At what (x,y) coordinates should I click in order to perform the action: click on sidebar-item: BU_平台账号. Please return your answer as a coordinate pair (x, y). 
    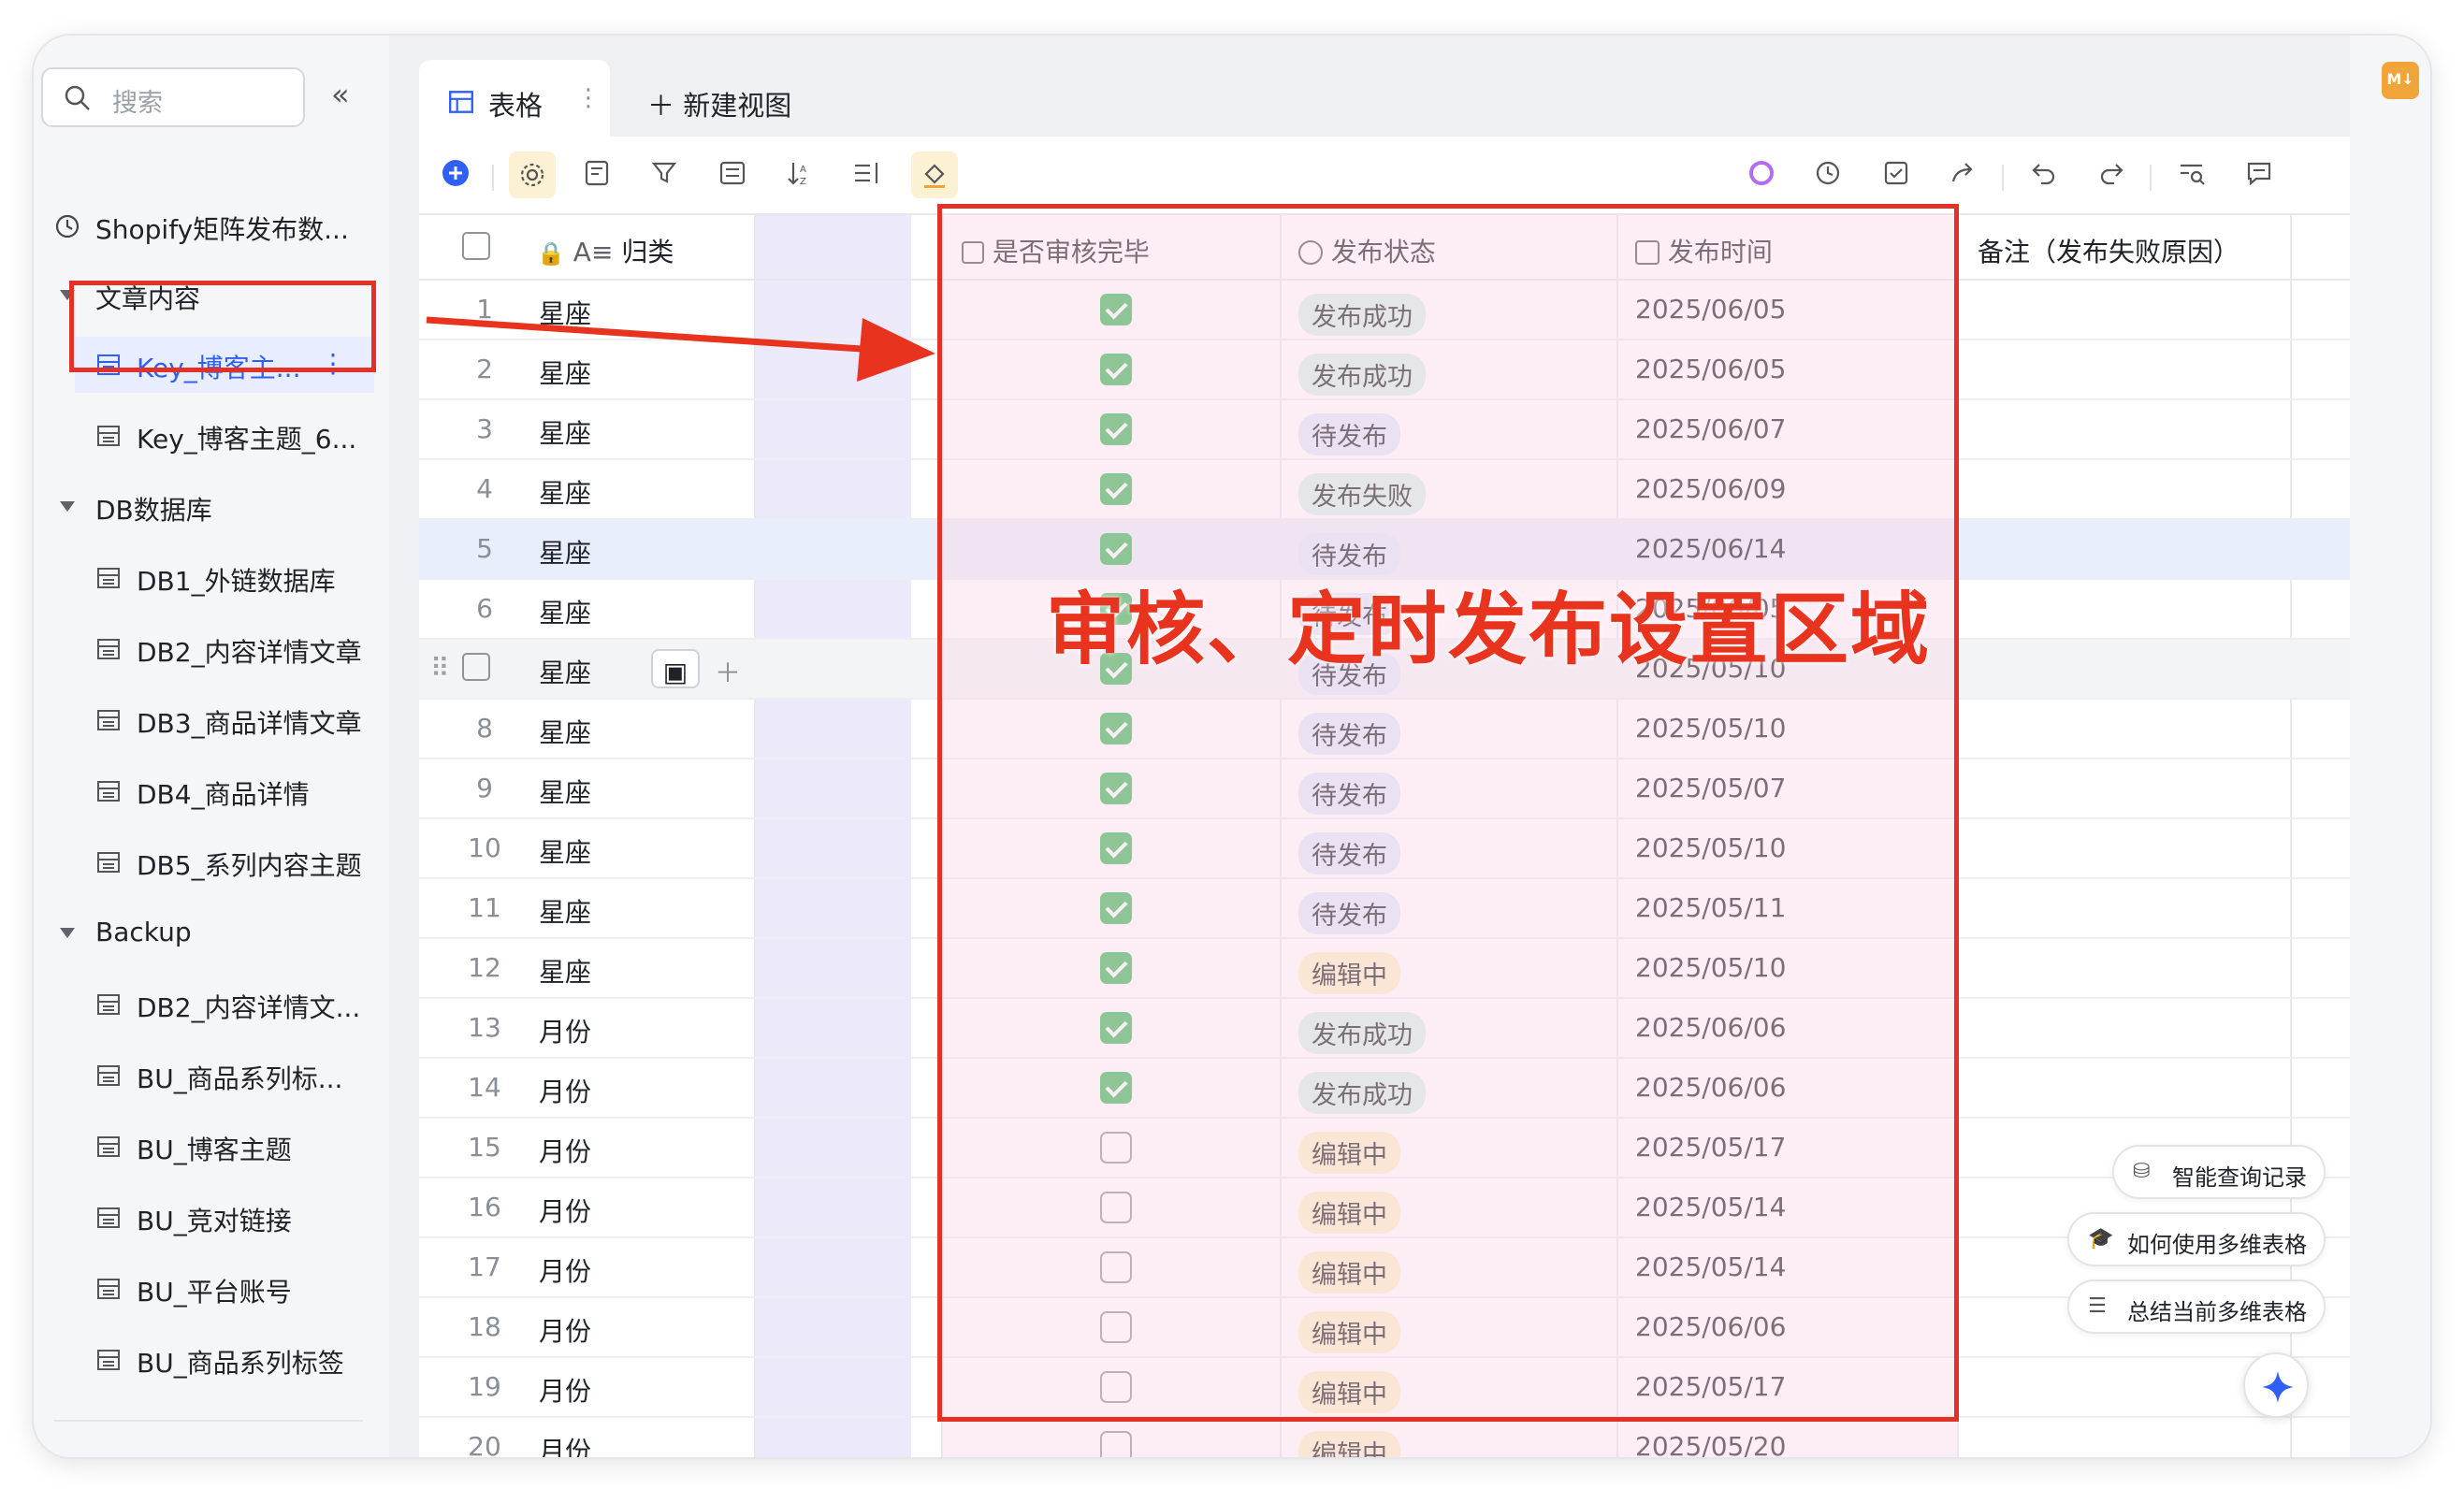
    Looking at the image, I should click on (248, 1289).